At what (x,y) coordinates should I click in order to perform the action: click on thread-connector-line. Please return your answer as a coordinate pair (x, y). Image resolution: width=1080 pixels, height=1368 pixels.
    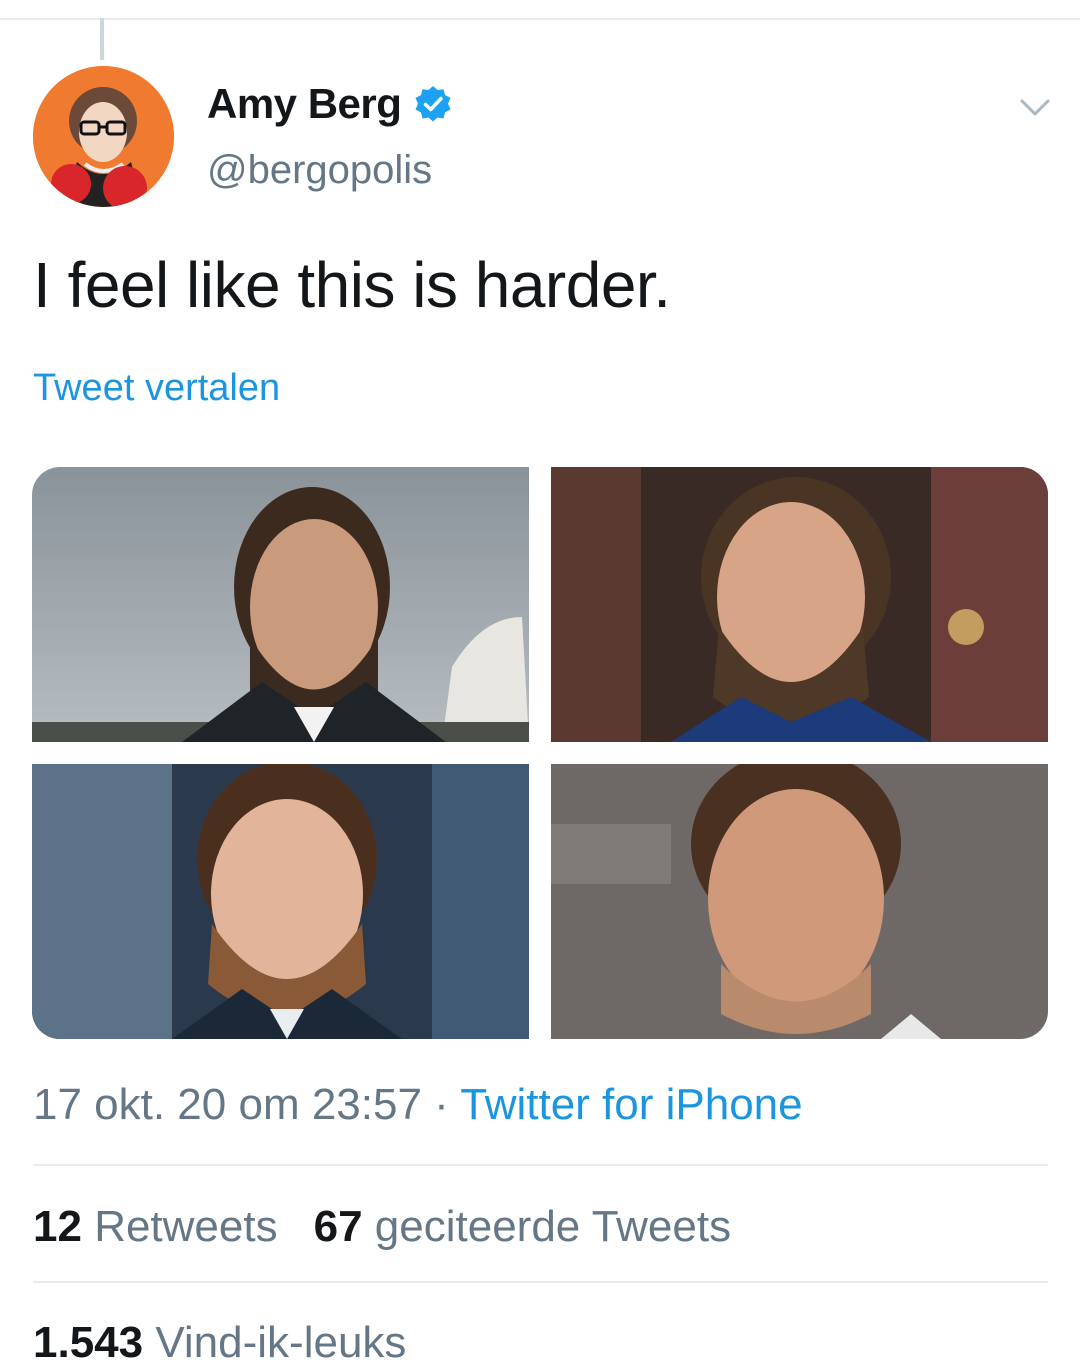
    Looking at the image, I should click on (102, 39).